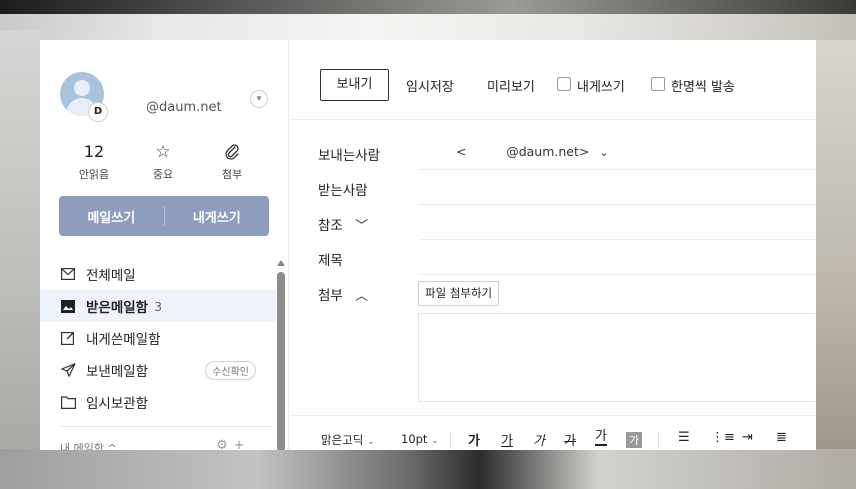 The height and width of the screenshot is (489, 856). What do you see at coordinates (158, 402) in the screenshot?
I see `folder-drafts: 임시보관함` at bounding box center [158, 402].